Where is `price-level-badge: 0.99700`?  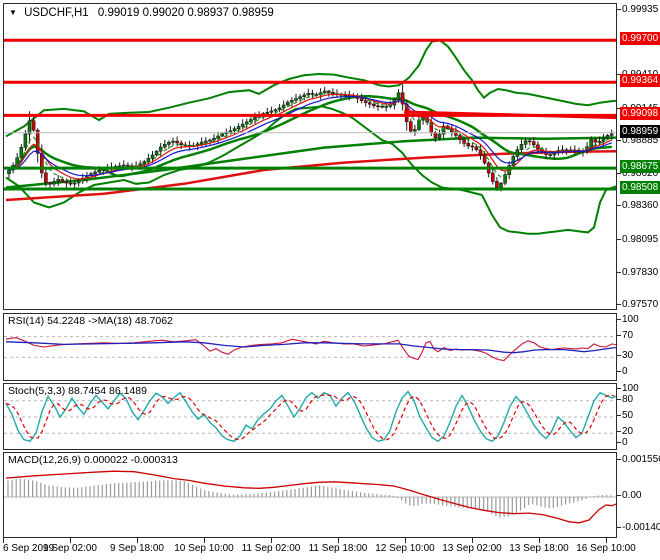
price-level-badge: 0.99700 is located at coordinates (640, 39).